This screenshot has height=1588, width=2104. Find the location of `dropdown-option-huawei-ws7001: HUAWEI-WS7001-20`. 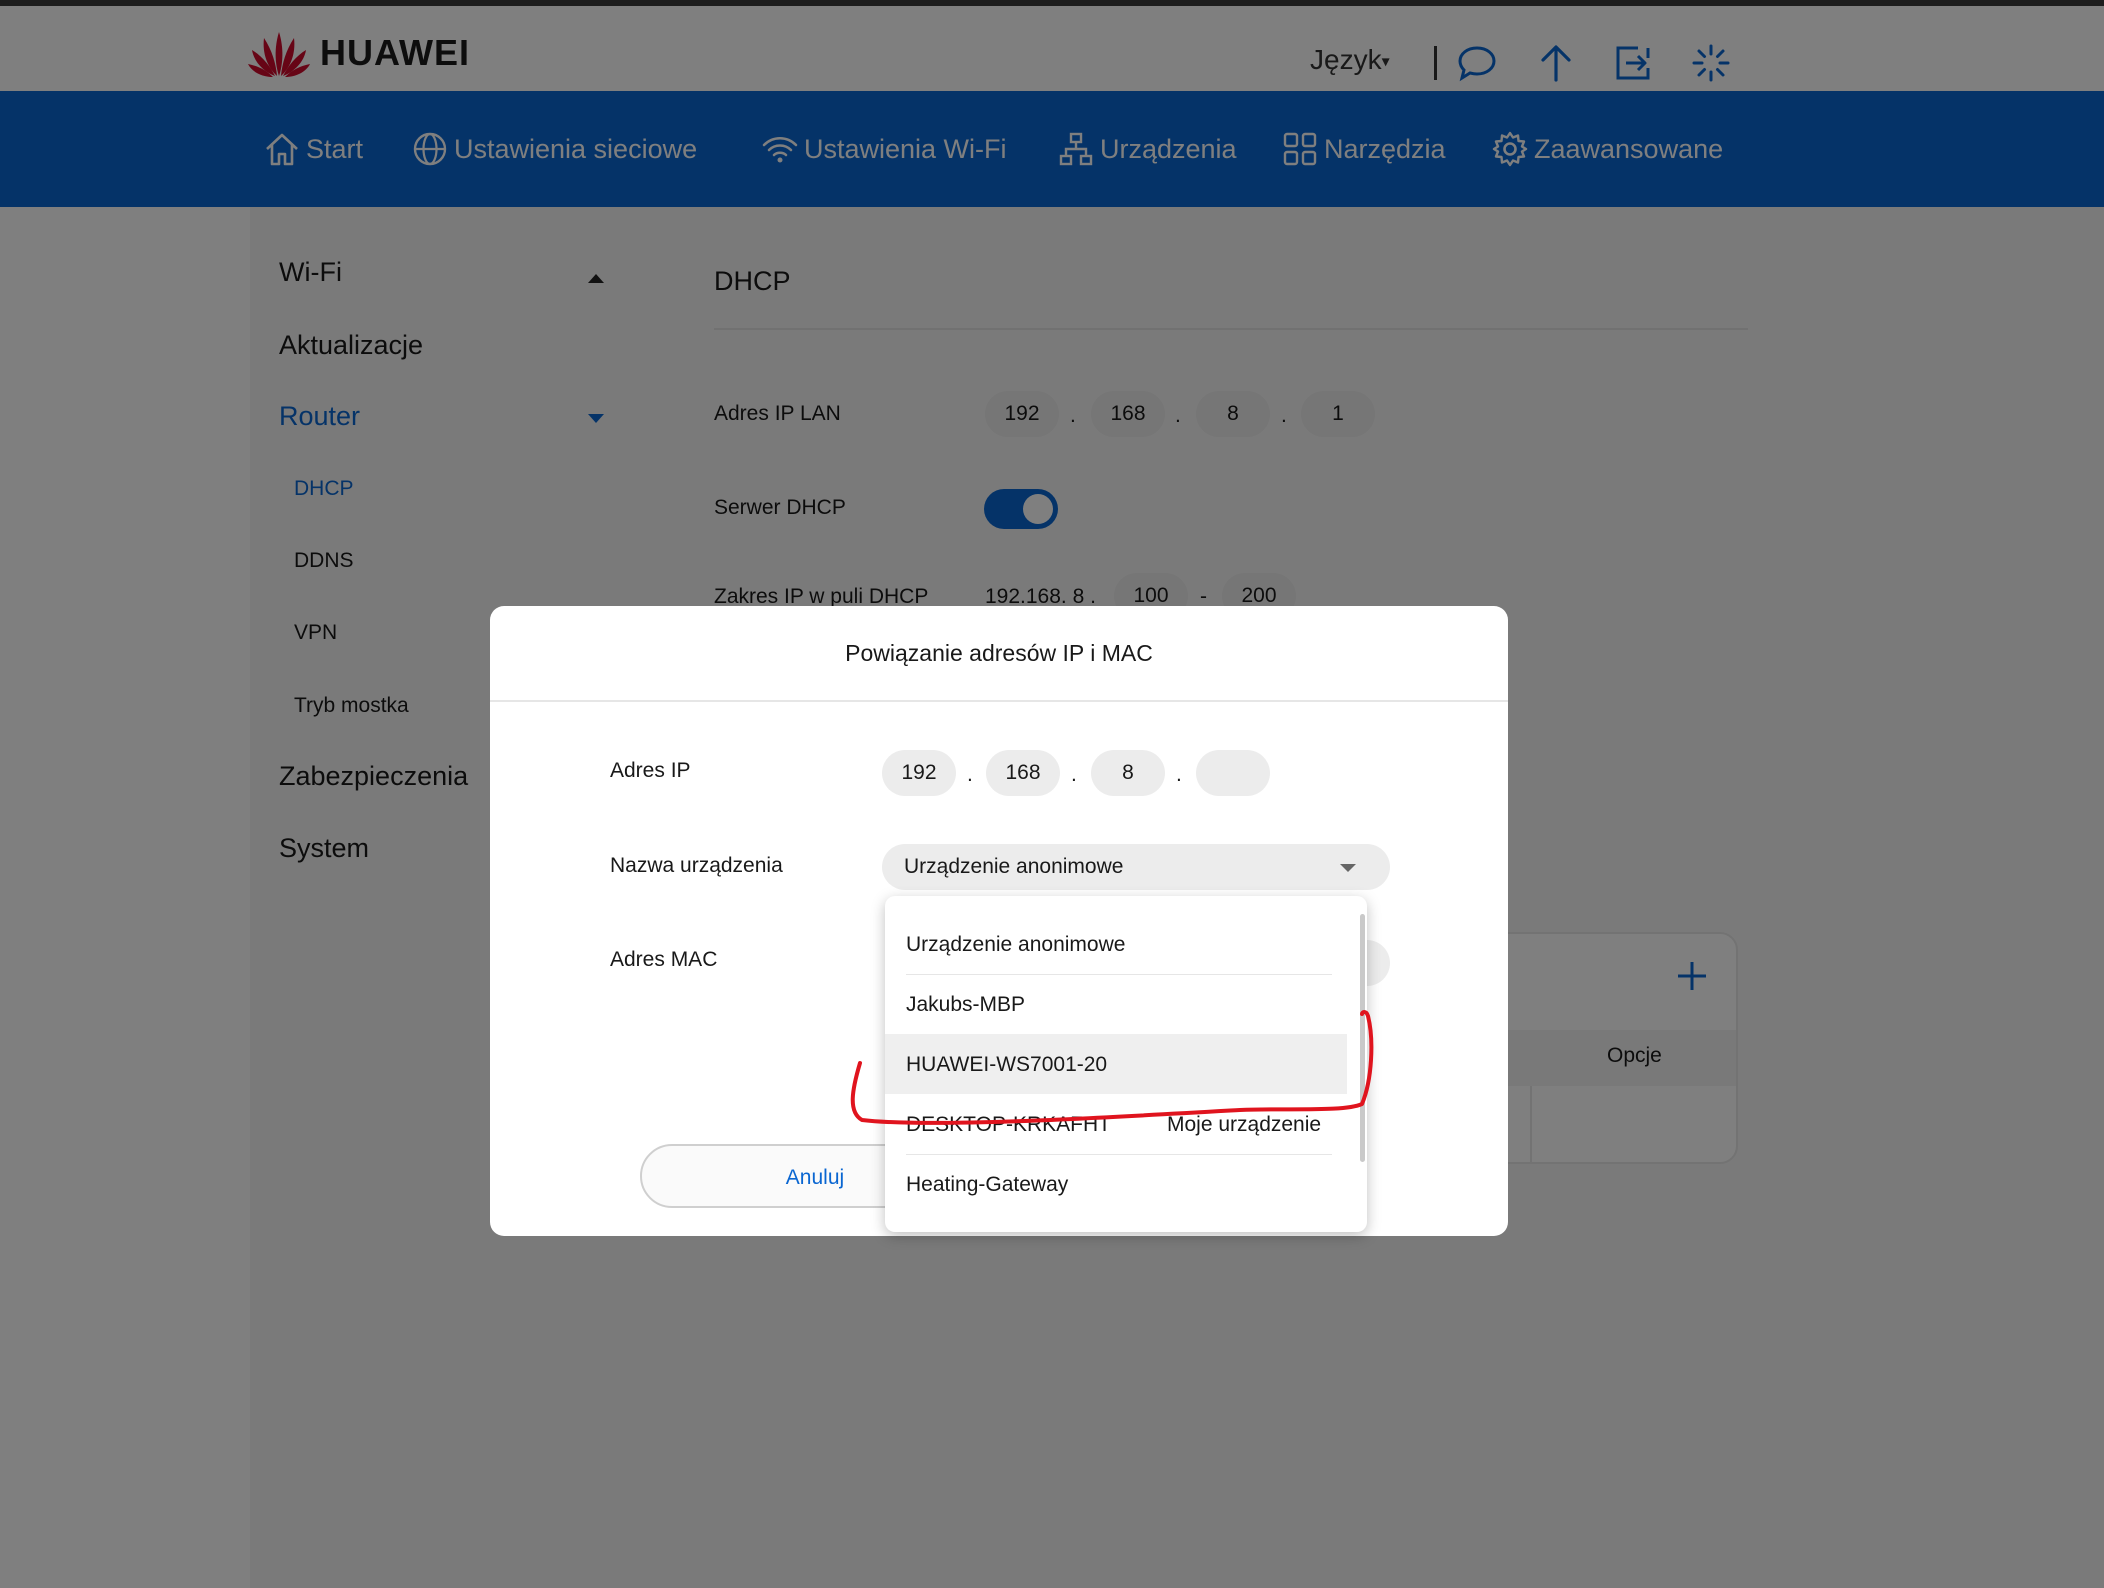

dropdown-option-huawei-ws7001: HUAWEI-WS7001-20 is located at coordinates (1116, 1064).